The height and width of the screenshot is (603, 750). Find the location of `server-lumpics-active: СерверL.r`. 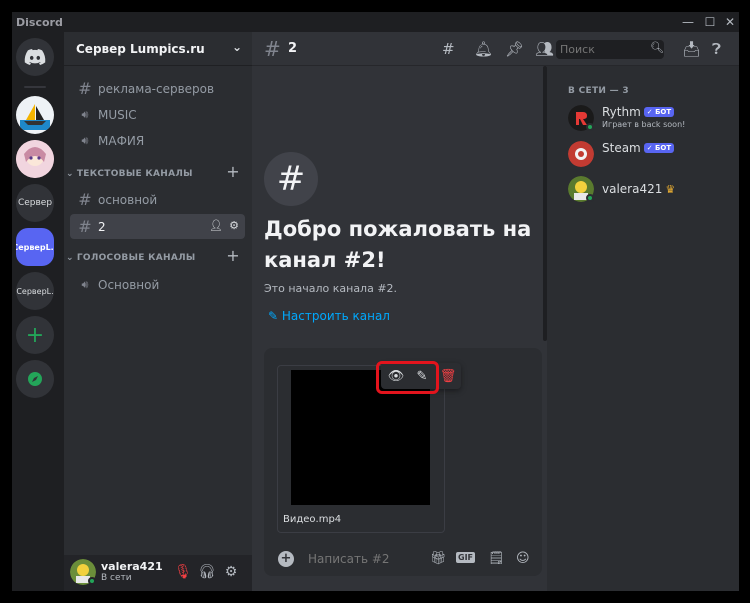

server-lumpics-active: СерверL.r is located at coordinates (35, 247).